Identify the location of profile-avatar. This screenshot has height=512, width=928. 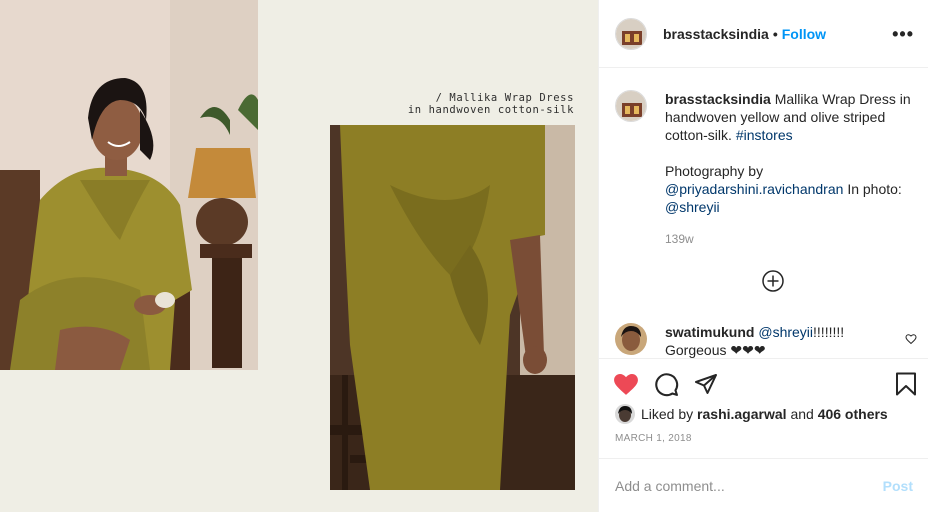
(631, 33).